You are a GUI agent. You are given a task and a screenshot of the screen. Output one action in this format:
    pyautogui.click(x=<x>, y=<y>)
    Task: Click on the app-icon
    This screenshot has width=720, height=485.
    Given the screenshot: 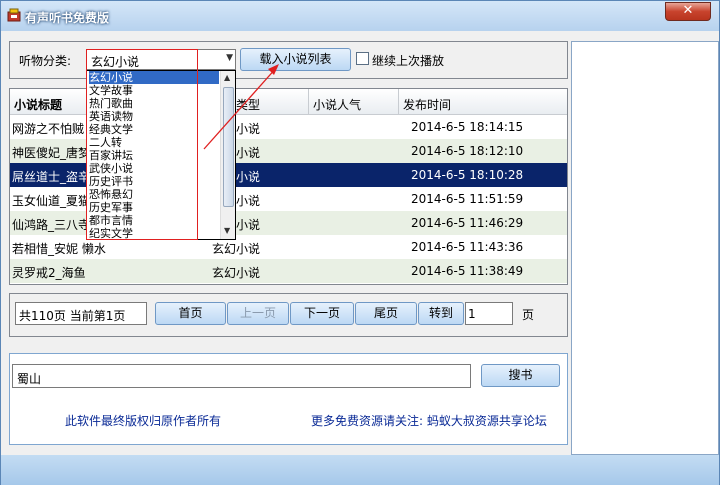 What is the action you would take?
    pyautogui.click(x=14, y=15)
    